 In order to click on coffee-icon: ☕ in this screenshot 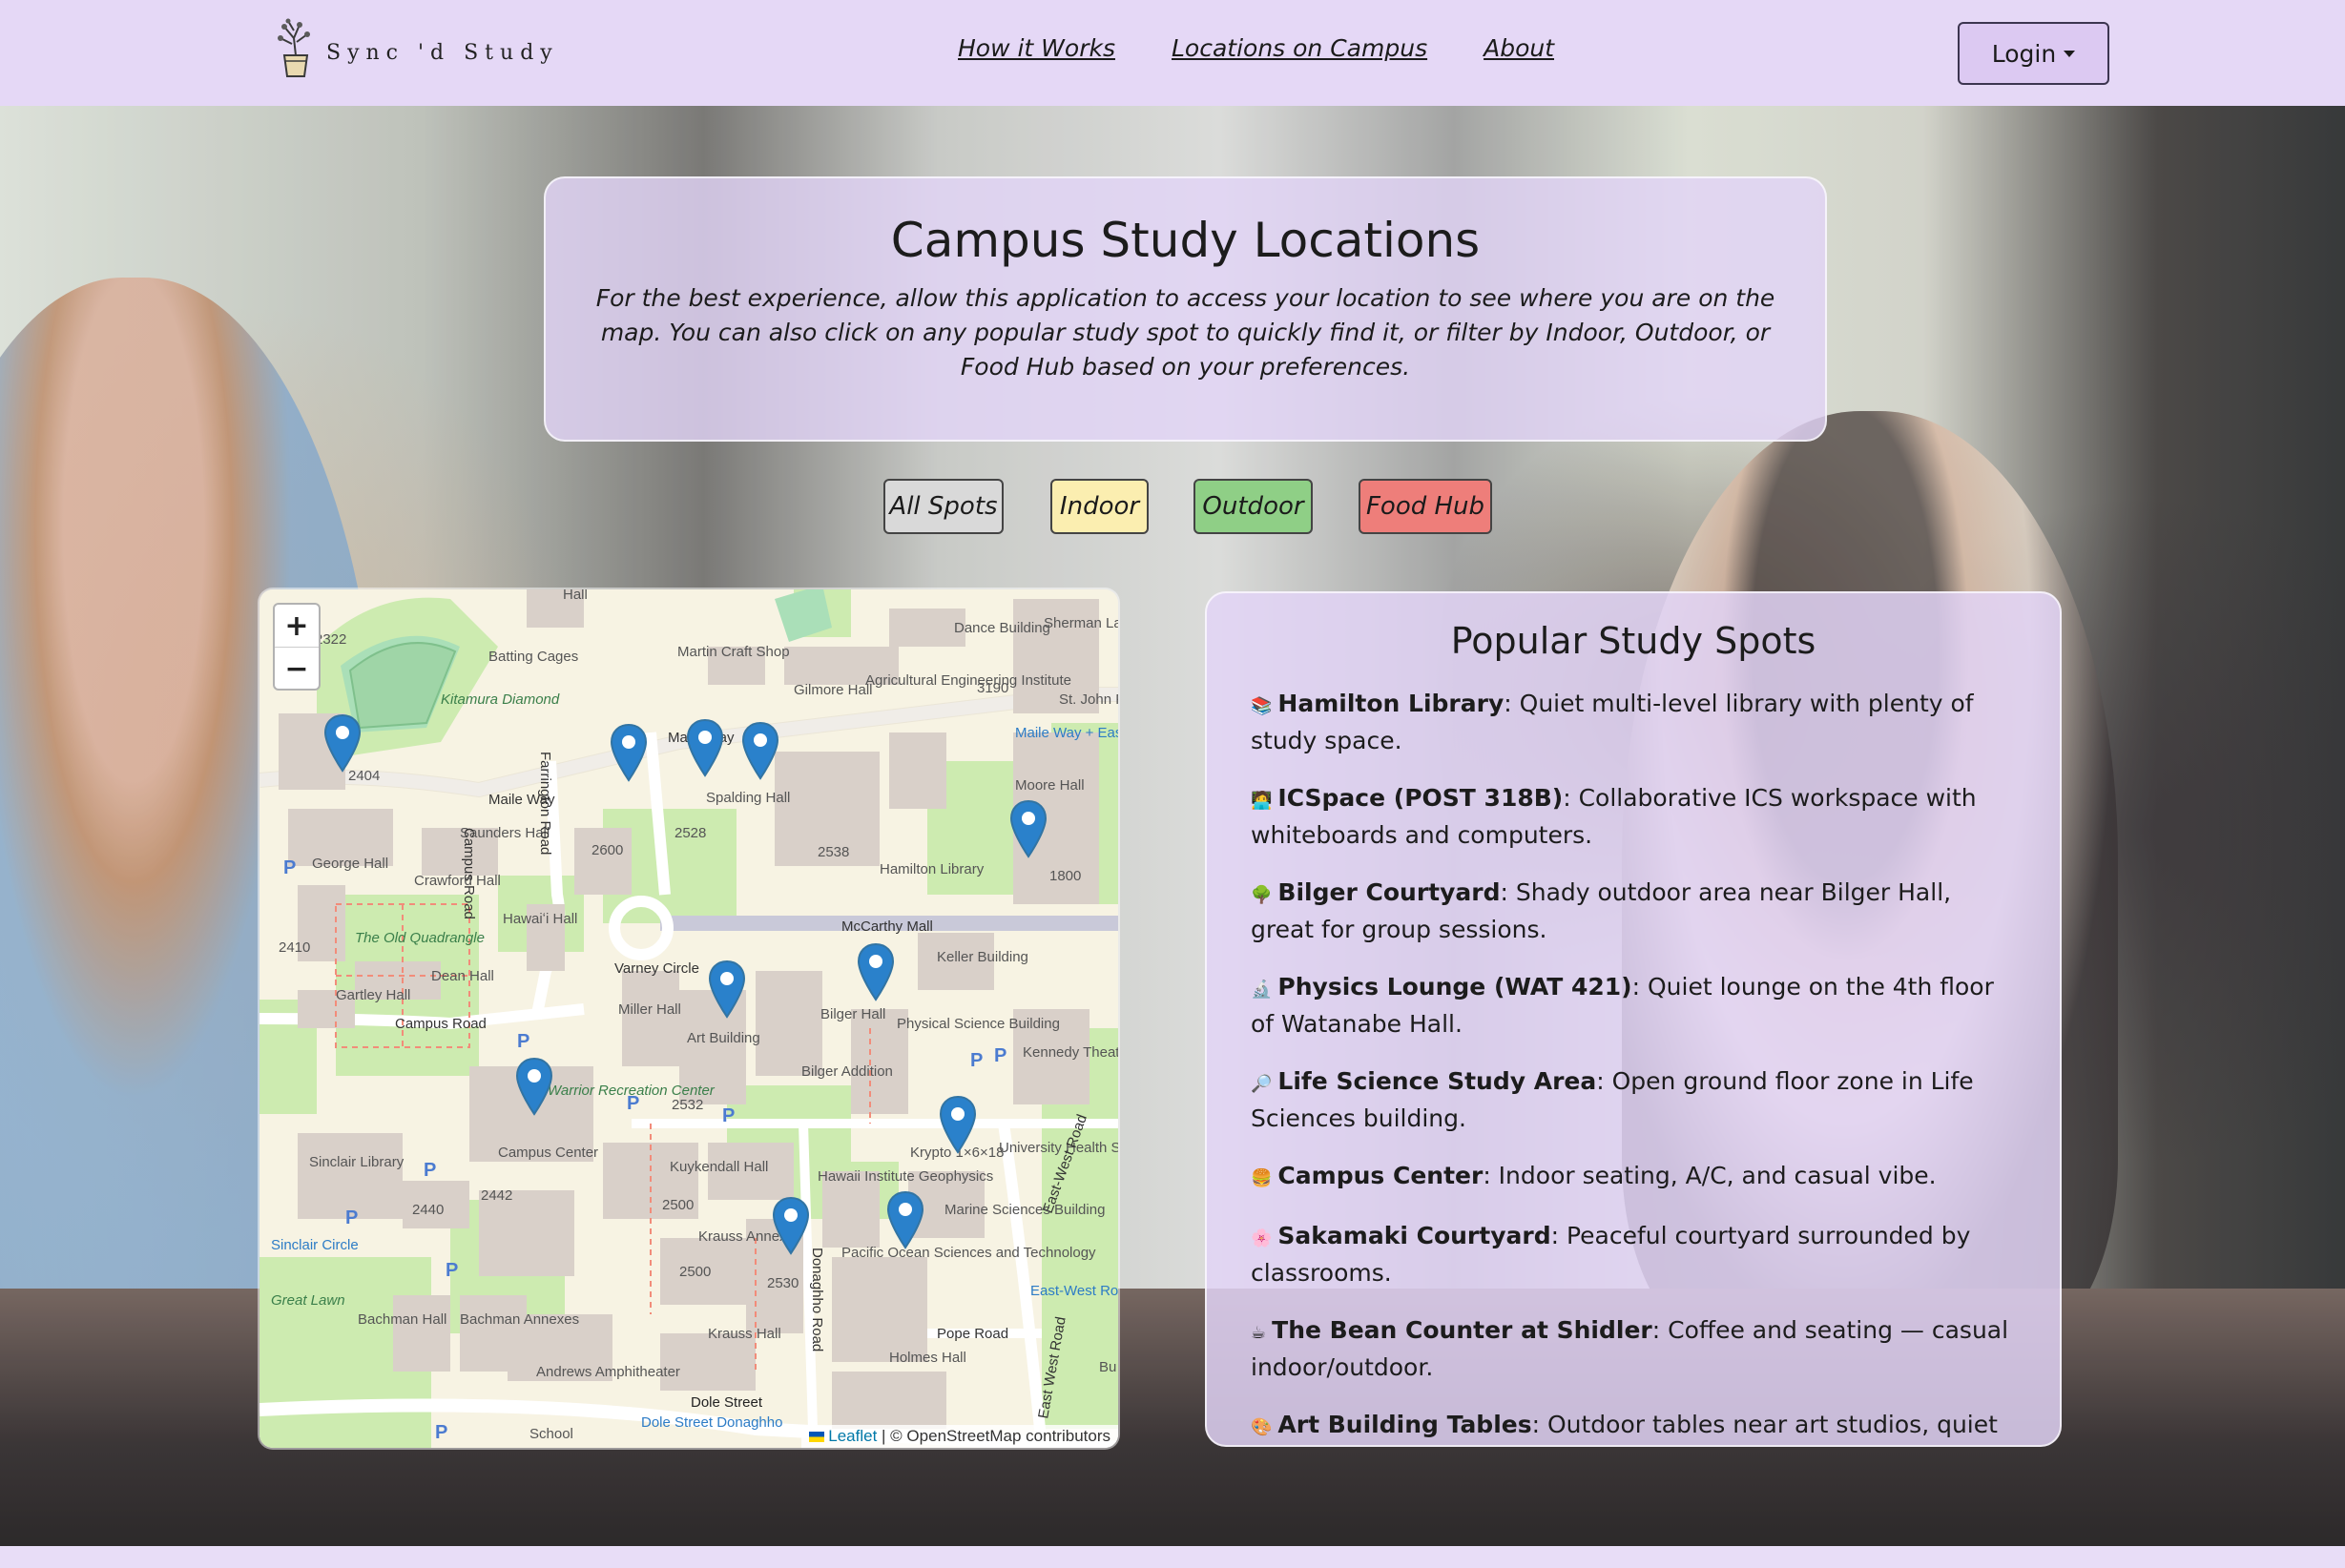, I will do `click(1259, 1333)`.